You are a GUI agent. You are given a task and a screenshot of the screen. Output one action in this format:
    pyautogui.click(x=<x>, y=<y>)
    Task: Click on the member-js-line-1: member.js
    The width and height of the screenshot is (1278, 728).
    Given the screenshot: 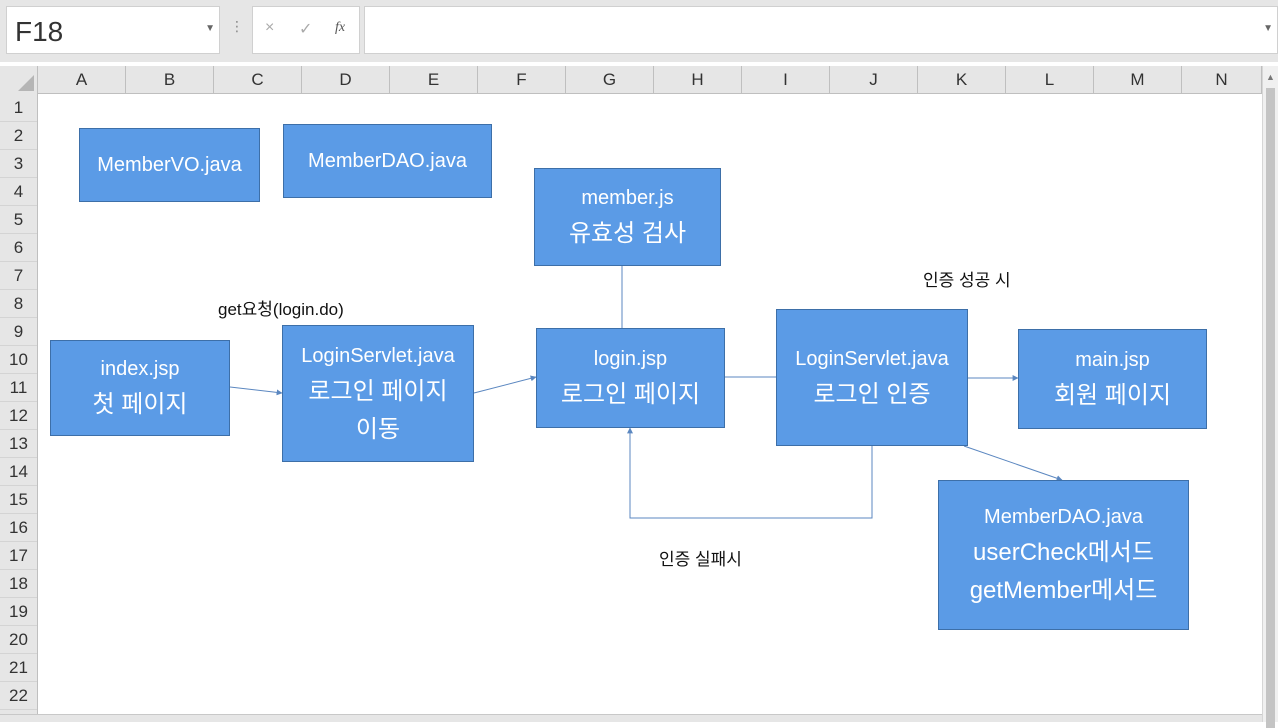 What is the action you would take?
    pyautogui.click(x=627, y=198)
    